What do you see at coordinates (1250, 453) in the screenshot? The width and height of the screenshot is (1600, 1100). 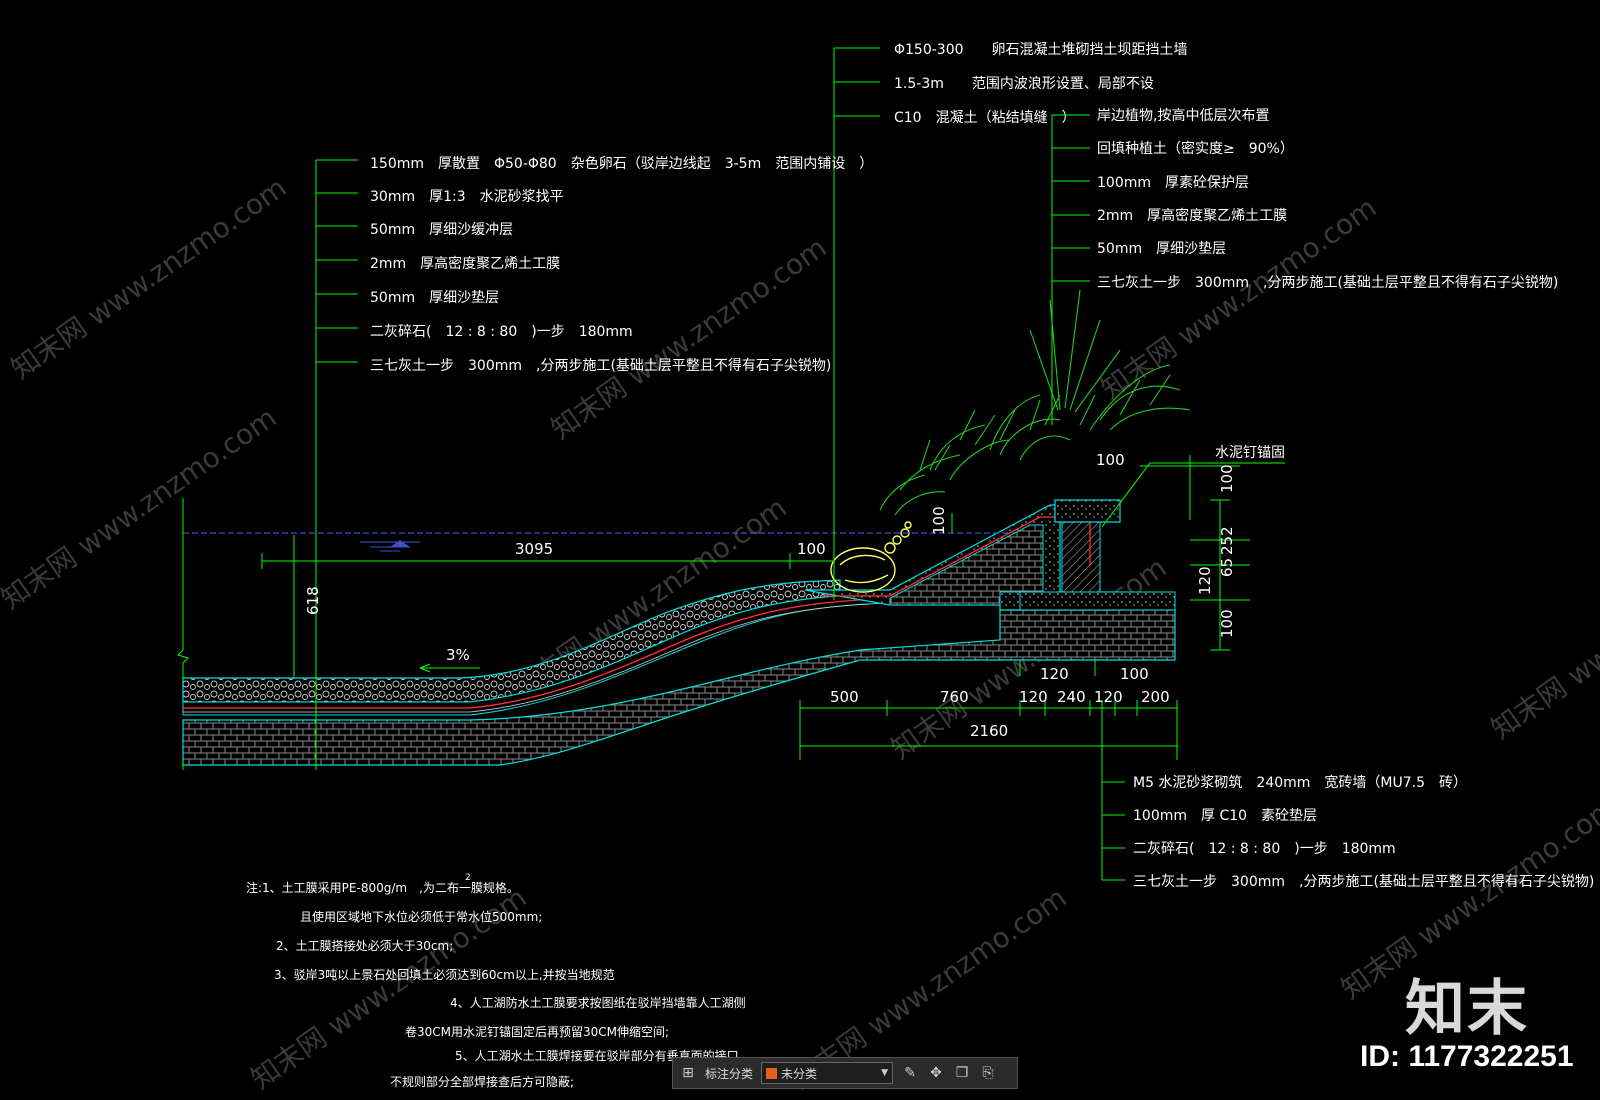 I see `anchor-label: 水泥钉锚固` at bounding box center [1250, 453].